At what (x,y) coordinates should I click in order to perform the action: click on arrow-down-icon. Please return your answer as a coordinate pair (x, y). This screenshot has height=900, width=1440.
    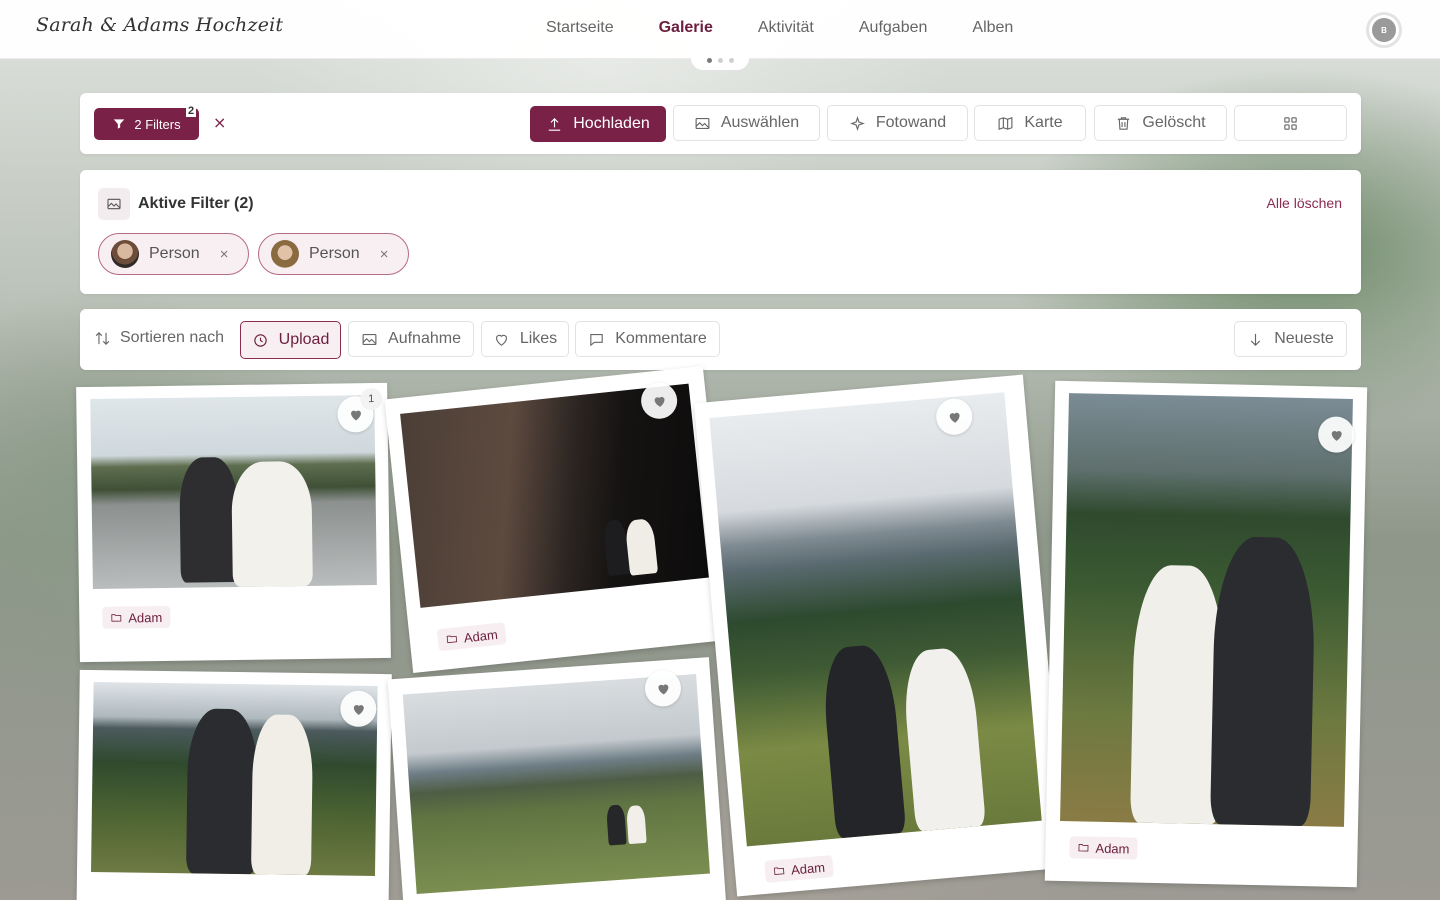
    Looking at the image, I should click on (1256, 339).